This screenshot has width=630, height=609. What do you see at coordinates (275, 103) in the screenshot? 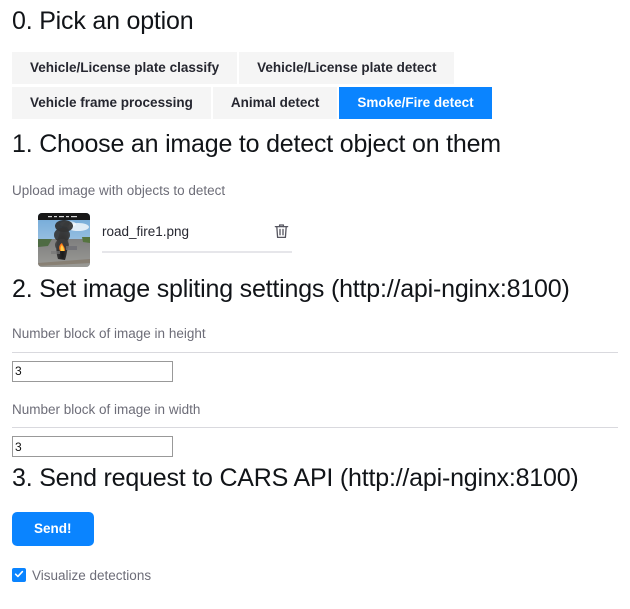
I see `tab-animal-detect: Animal detect` at bounding box center [275, 103].